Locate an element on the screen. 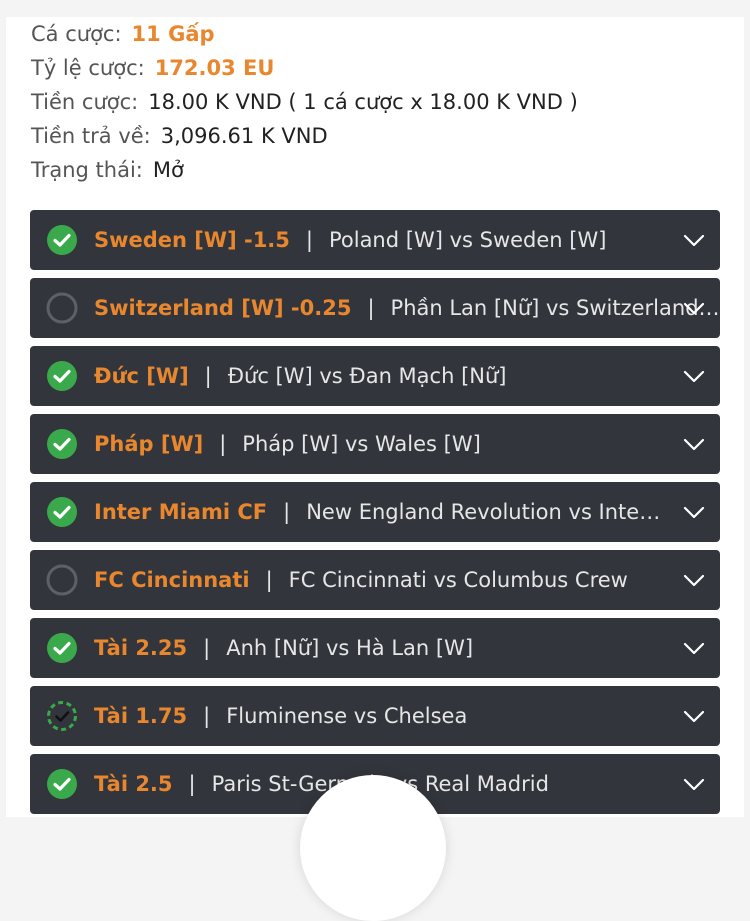  bet-pick: Tài 2.25 is located at coordinates (141, 648).